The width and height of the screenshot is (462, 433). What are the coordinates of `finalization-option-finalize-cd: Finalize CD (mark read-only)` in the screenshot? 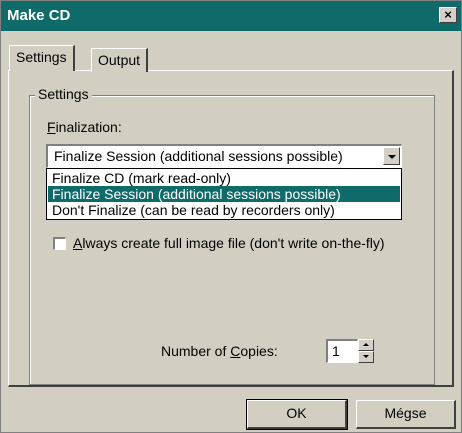 It's located at (224, 178).